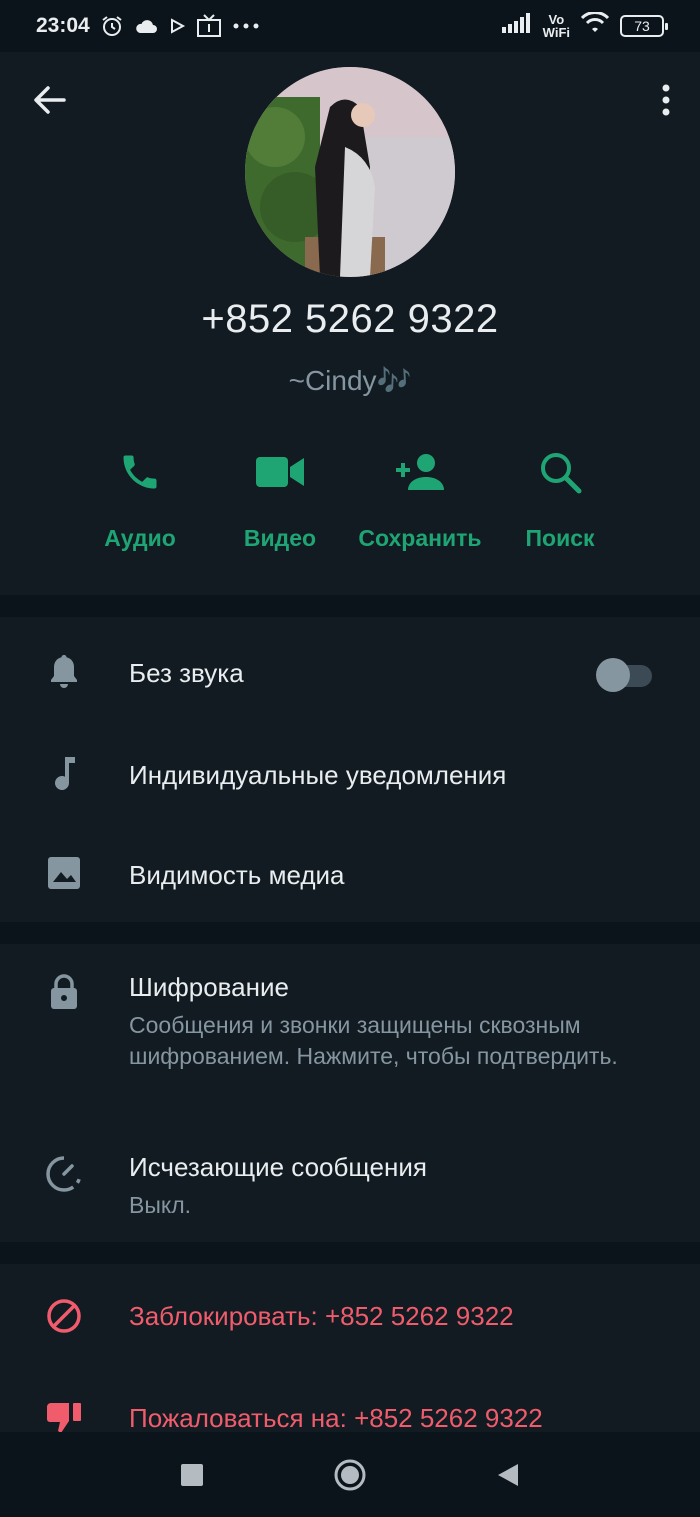 This screenshot has width=700, height=1517. What do you see at coordinates (64, 873) in the screenshot?
I see `image-icon` at bounding box center [64, 873].